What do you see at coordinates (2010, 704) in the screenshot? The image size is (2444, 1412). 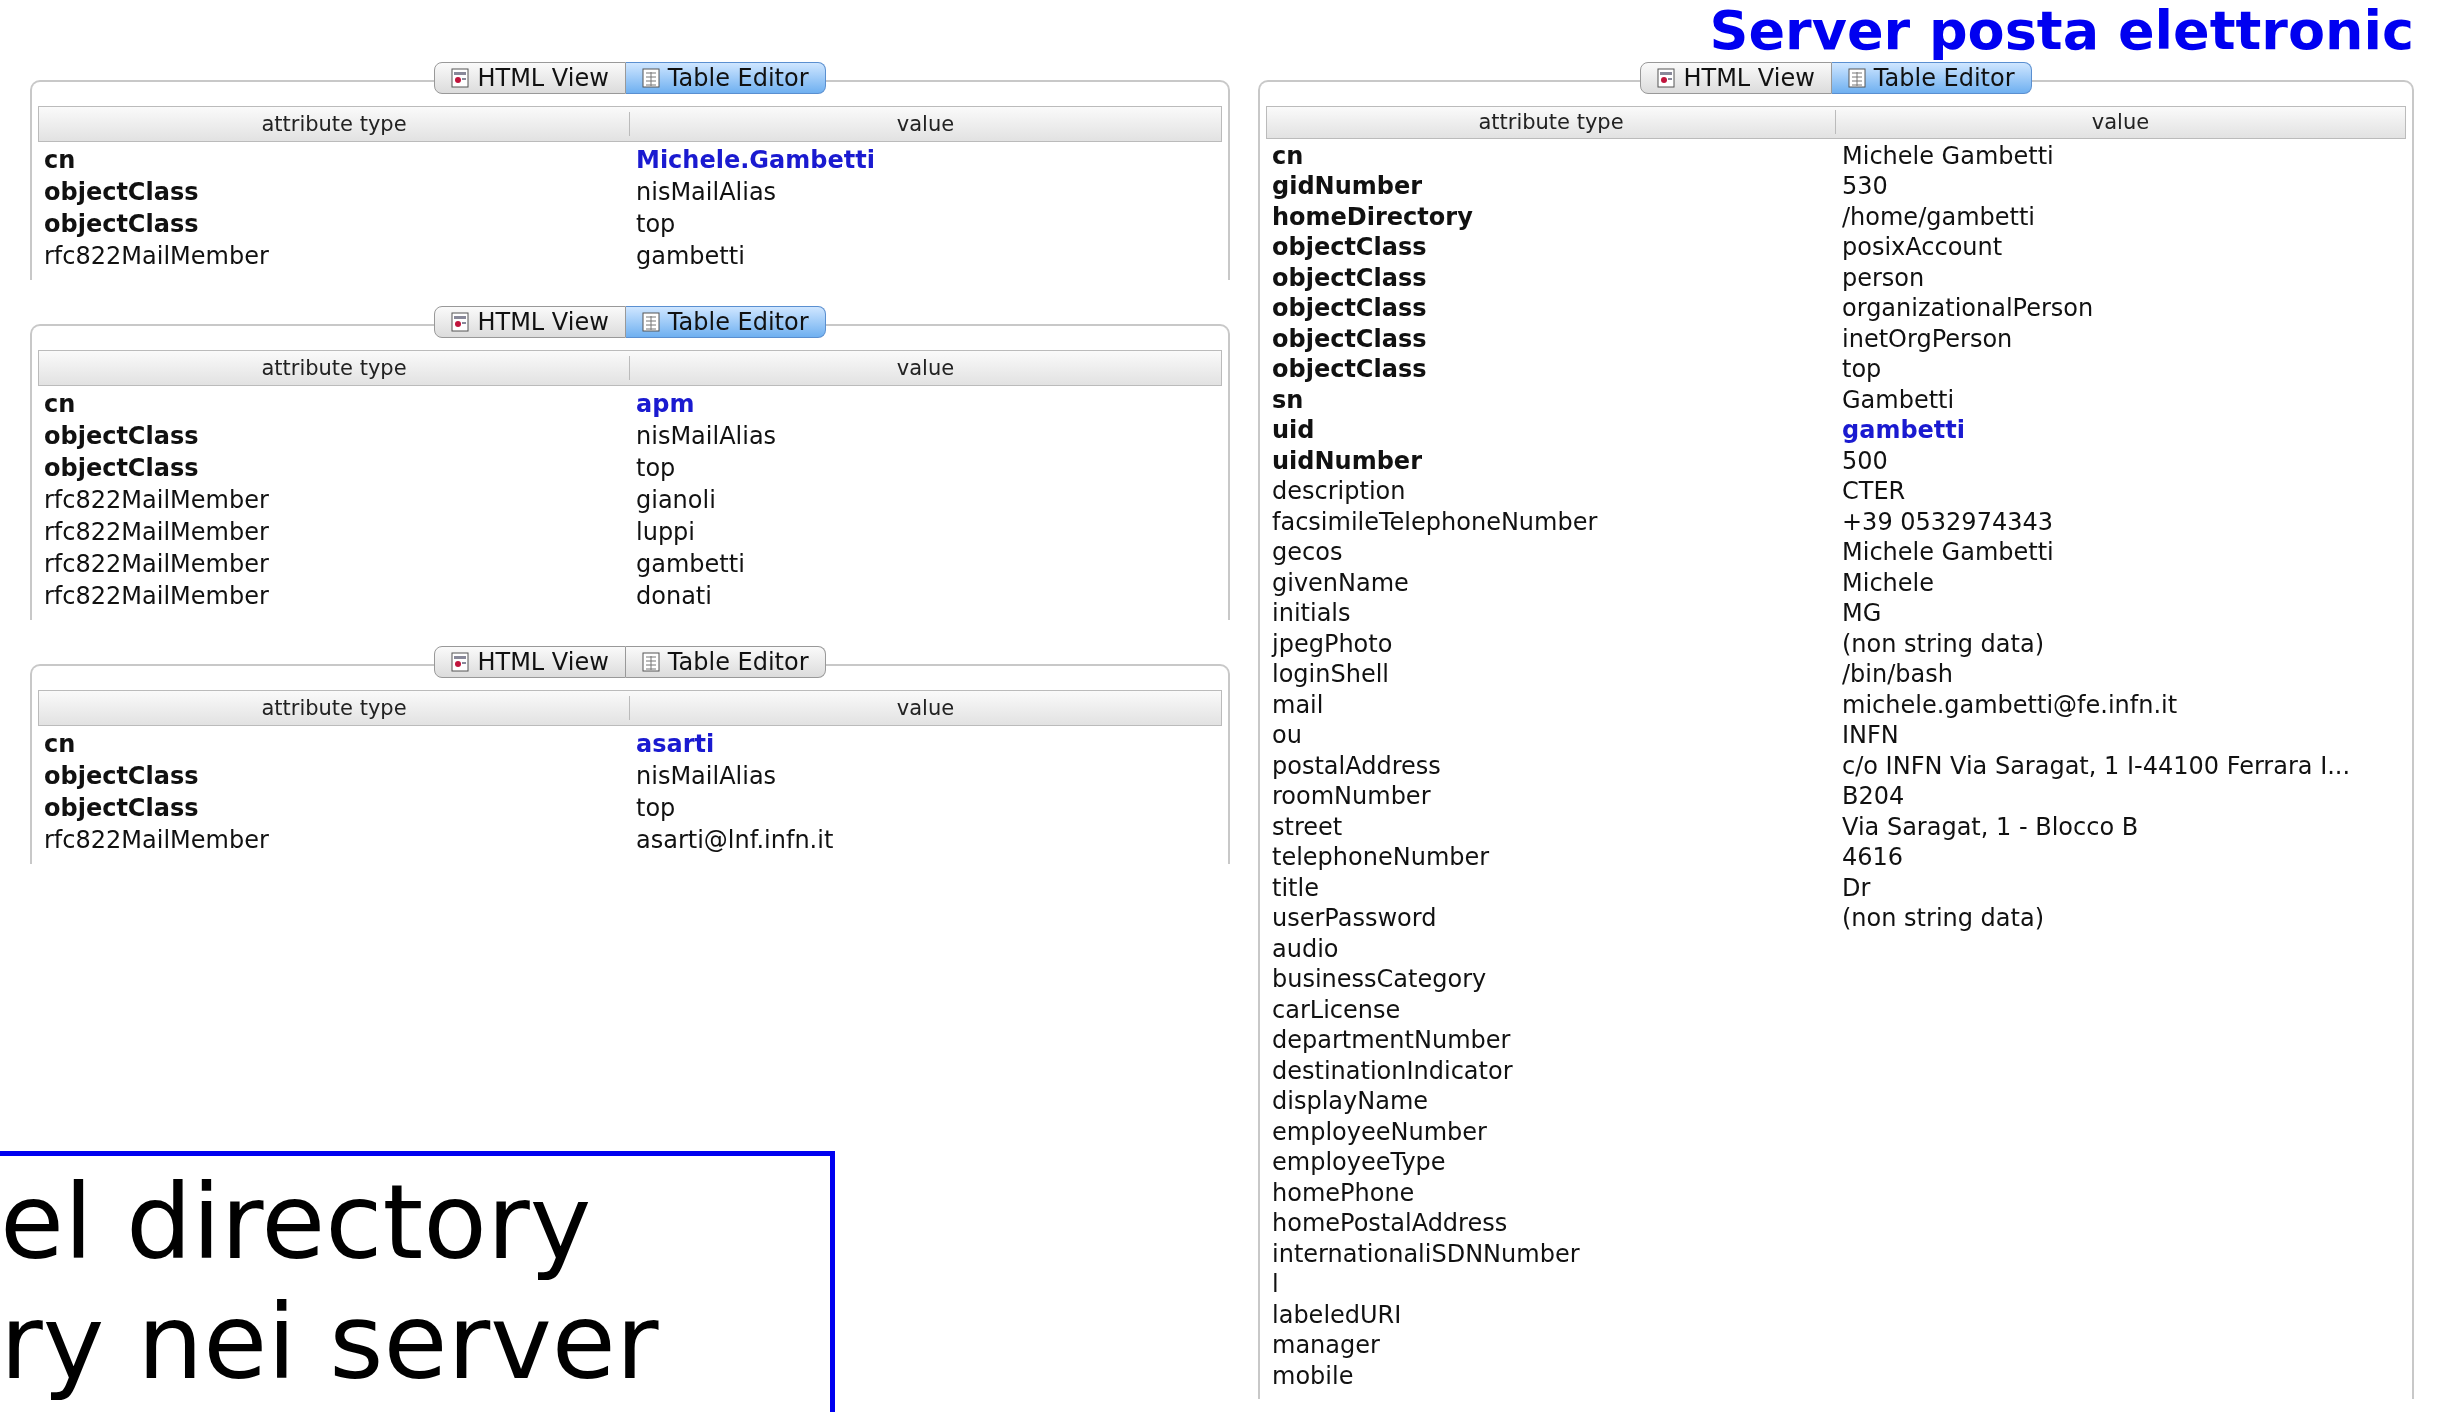 I see `attribute-value: michele.gambetti@fe.infn.it` at bounding box center [2010, 704].